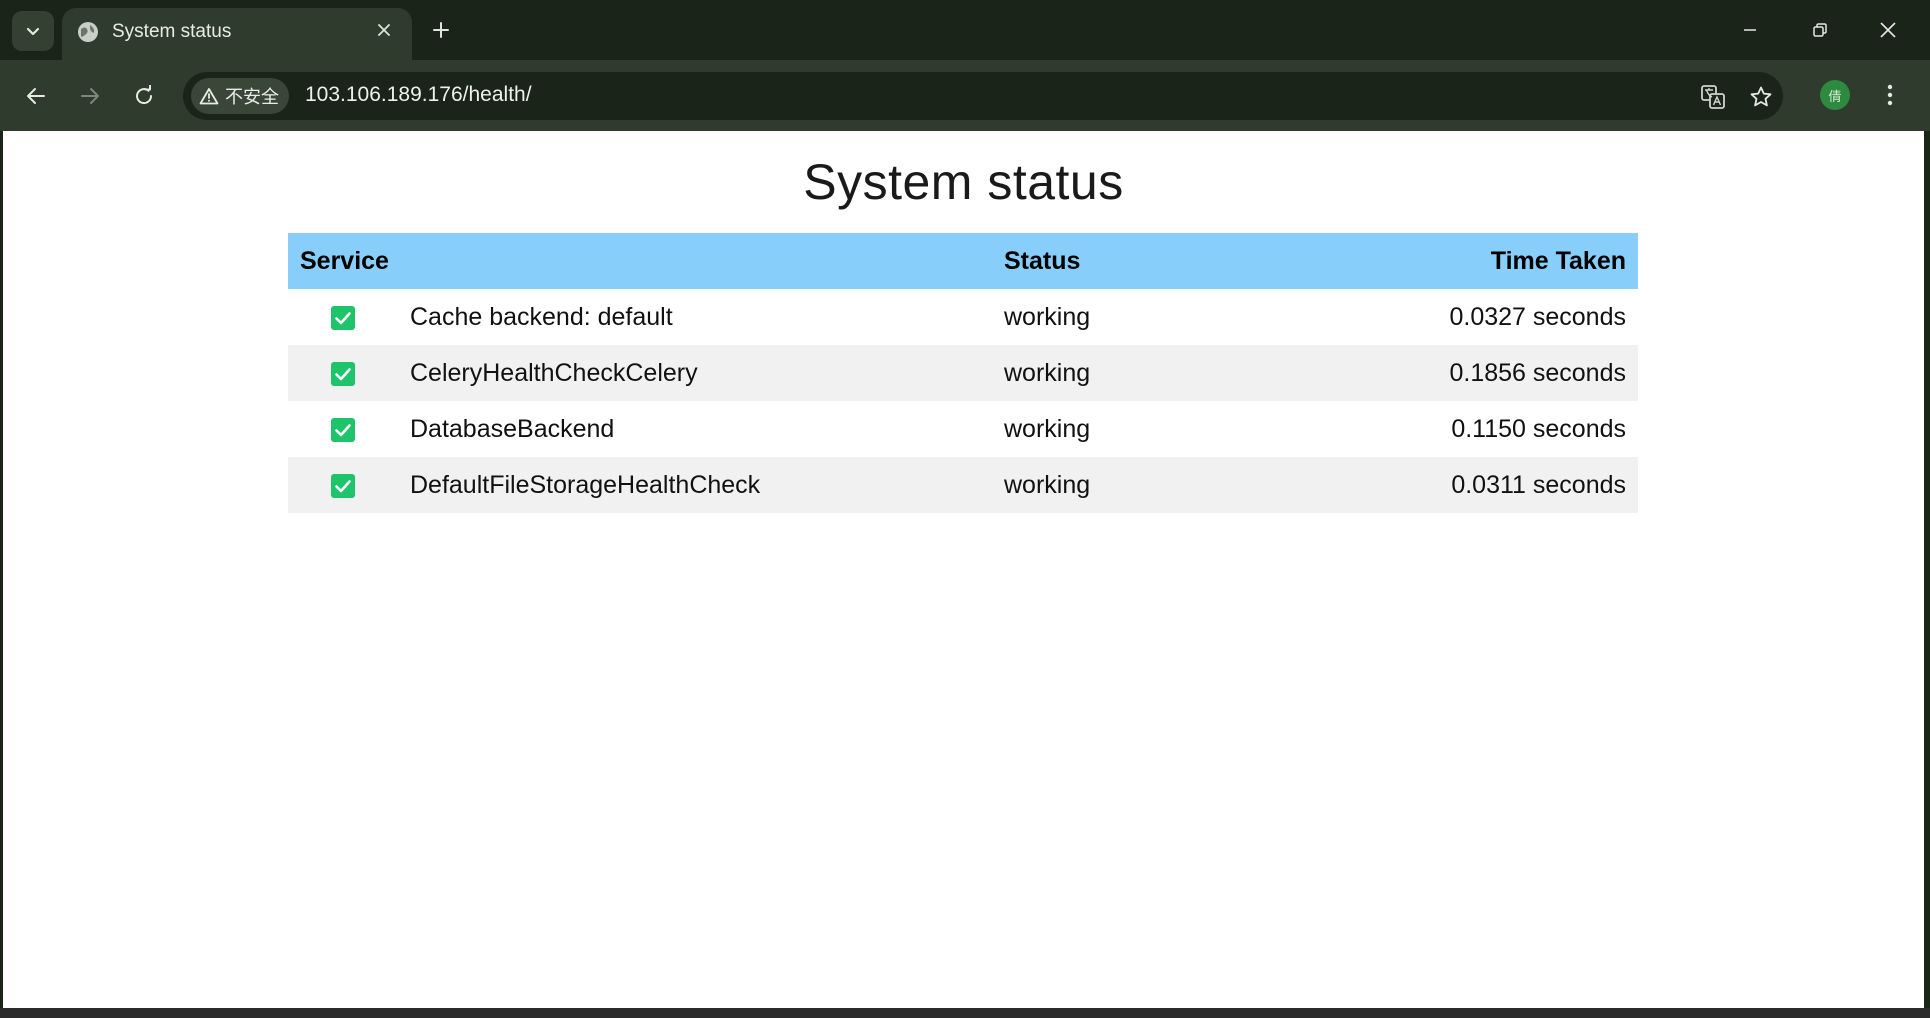 Image resolution: width=1930 pixels, height=1018 pixels. I want to click on forward-arrow-icon, so click(90, 96).